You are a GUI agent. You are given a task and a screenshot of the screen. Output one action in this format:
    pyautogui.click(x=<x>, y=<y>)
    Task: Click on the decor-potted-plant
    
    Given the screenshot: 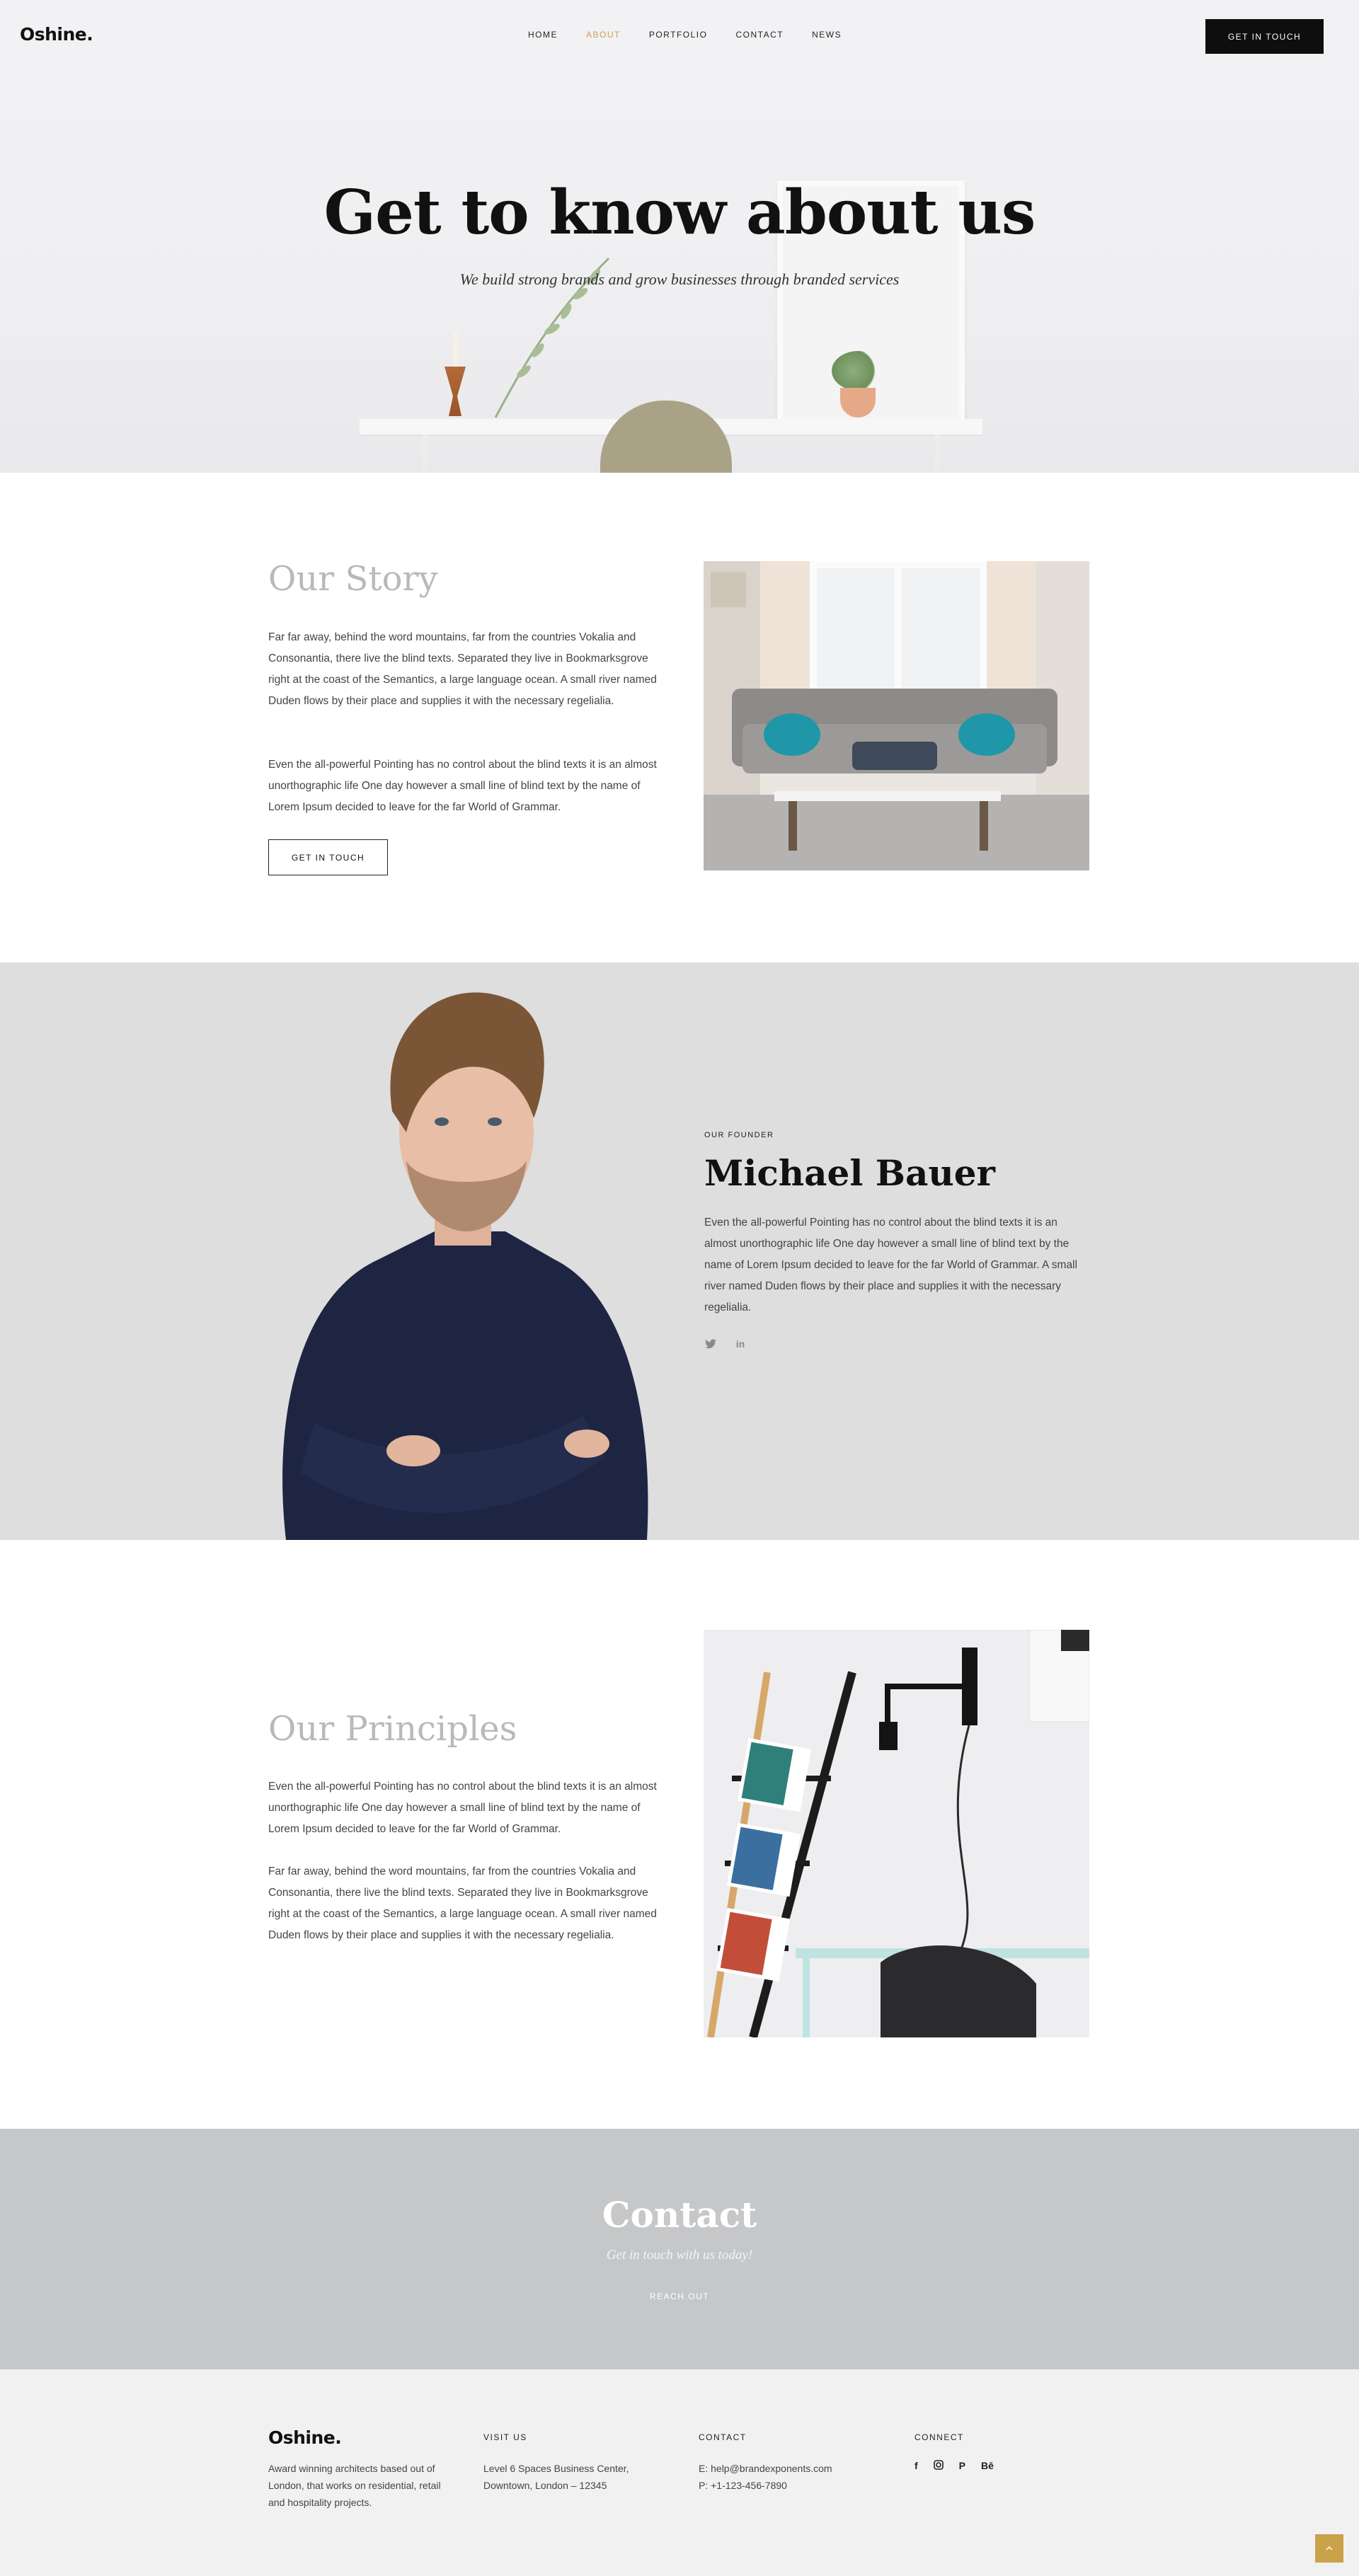 What is the action you would take?
    pyautogui.click(x=858, y=371)
    